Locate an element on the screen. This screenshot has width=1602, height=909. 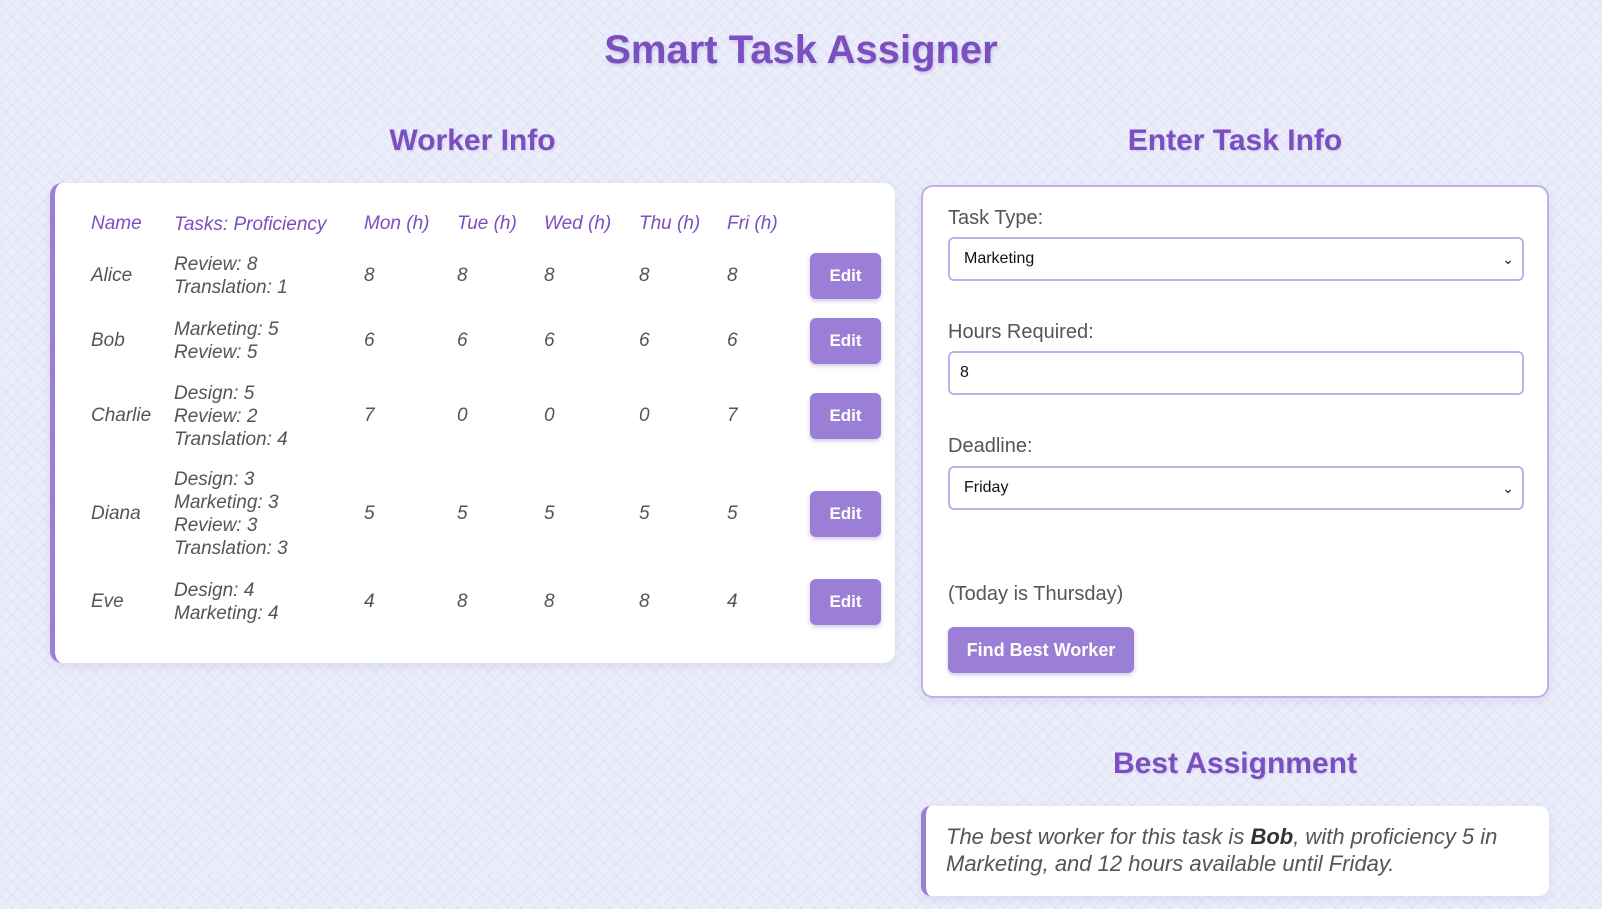
table-row: Bob Marketing: 5 Review: 5 6 6 6 6 6 Edit is located at coordinates (486, 340).